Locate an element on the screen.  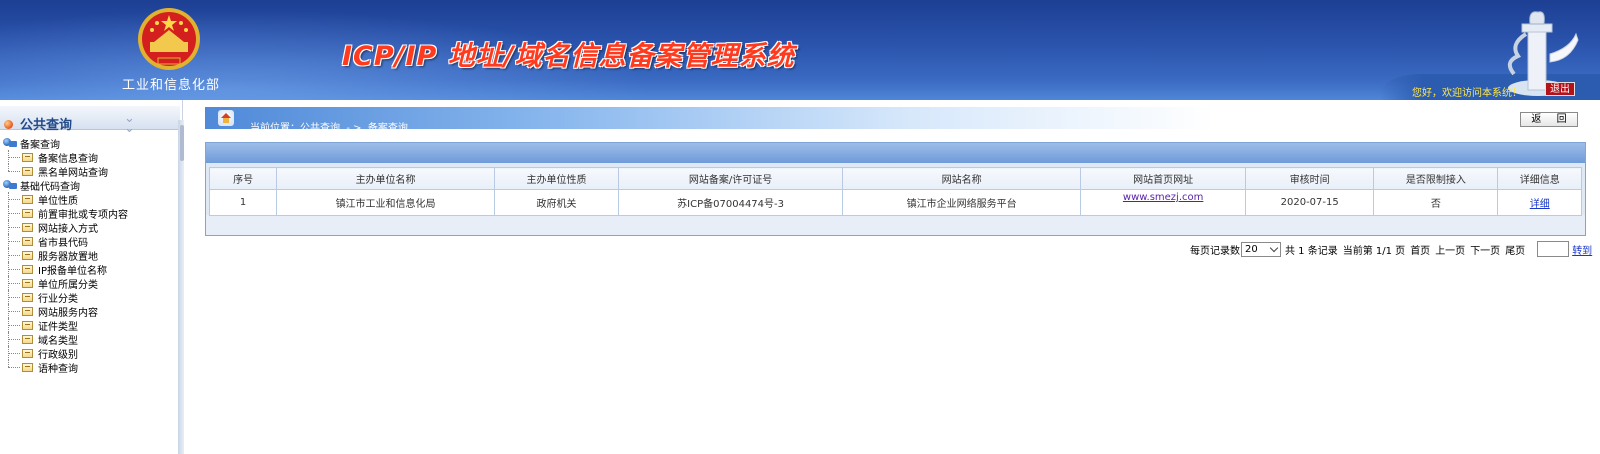
sidebar-item-label: 单位所属分类 is located at coordinates (68, 285).